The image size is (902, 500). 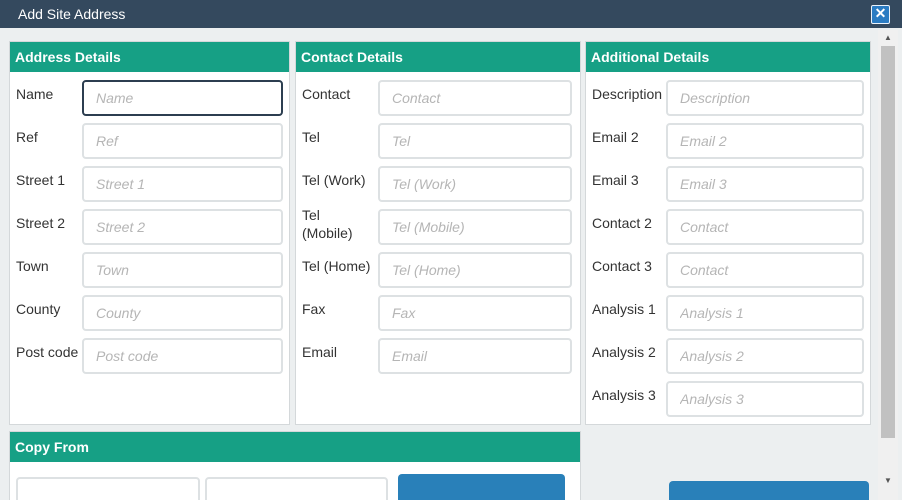 I want to click on email3-input, so click(x=765, y=184).